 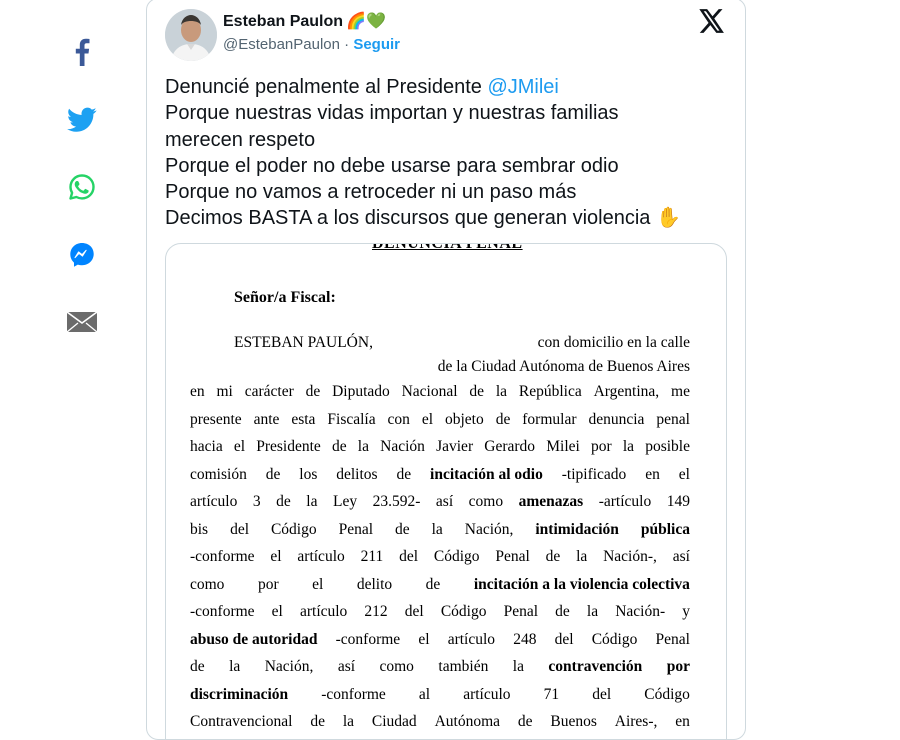 I want to click on whatsapp-share-button, so click(x=82, y=187).